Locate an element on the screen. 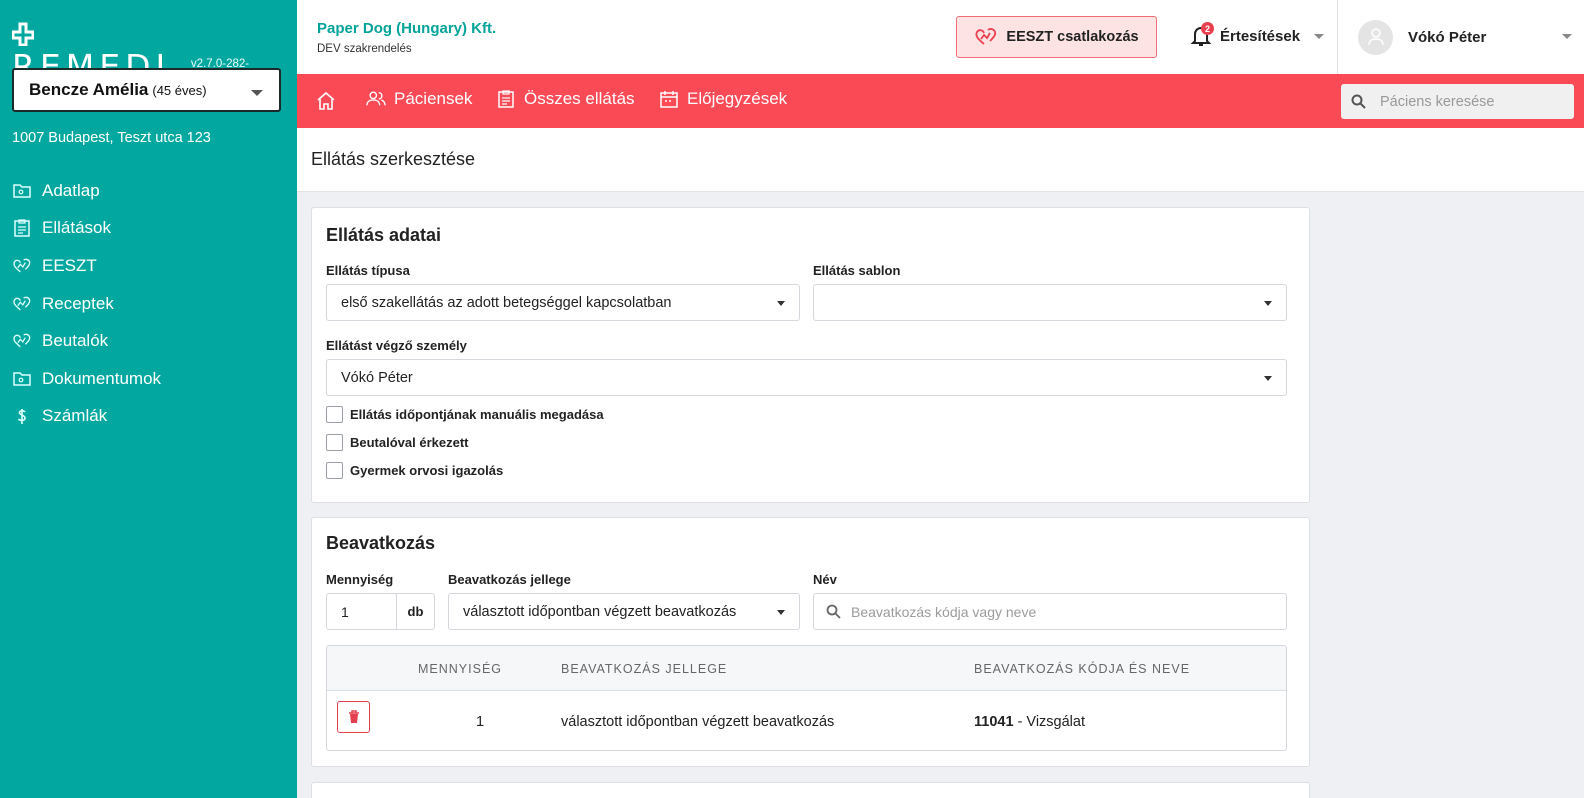 The width and height of the screenshot is (1584, 798). nav-osszes-ellatas: Összes ellátás is located at coordinates (565, 99).